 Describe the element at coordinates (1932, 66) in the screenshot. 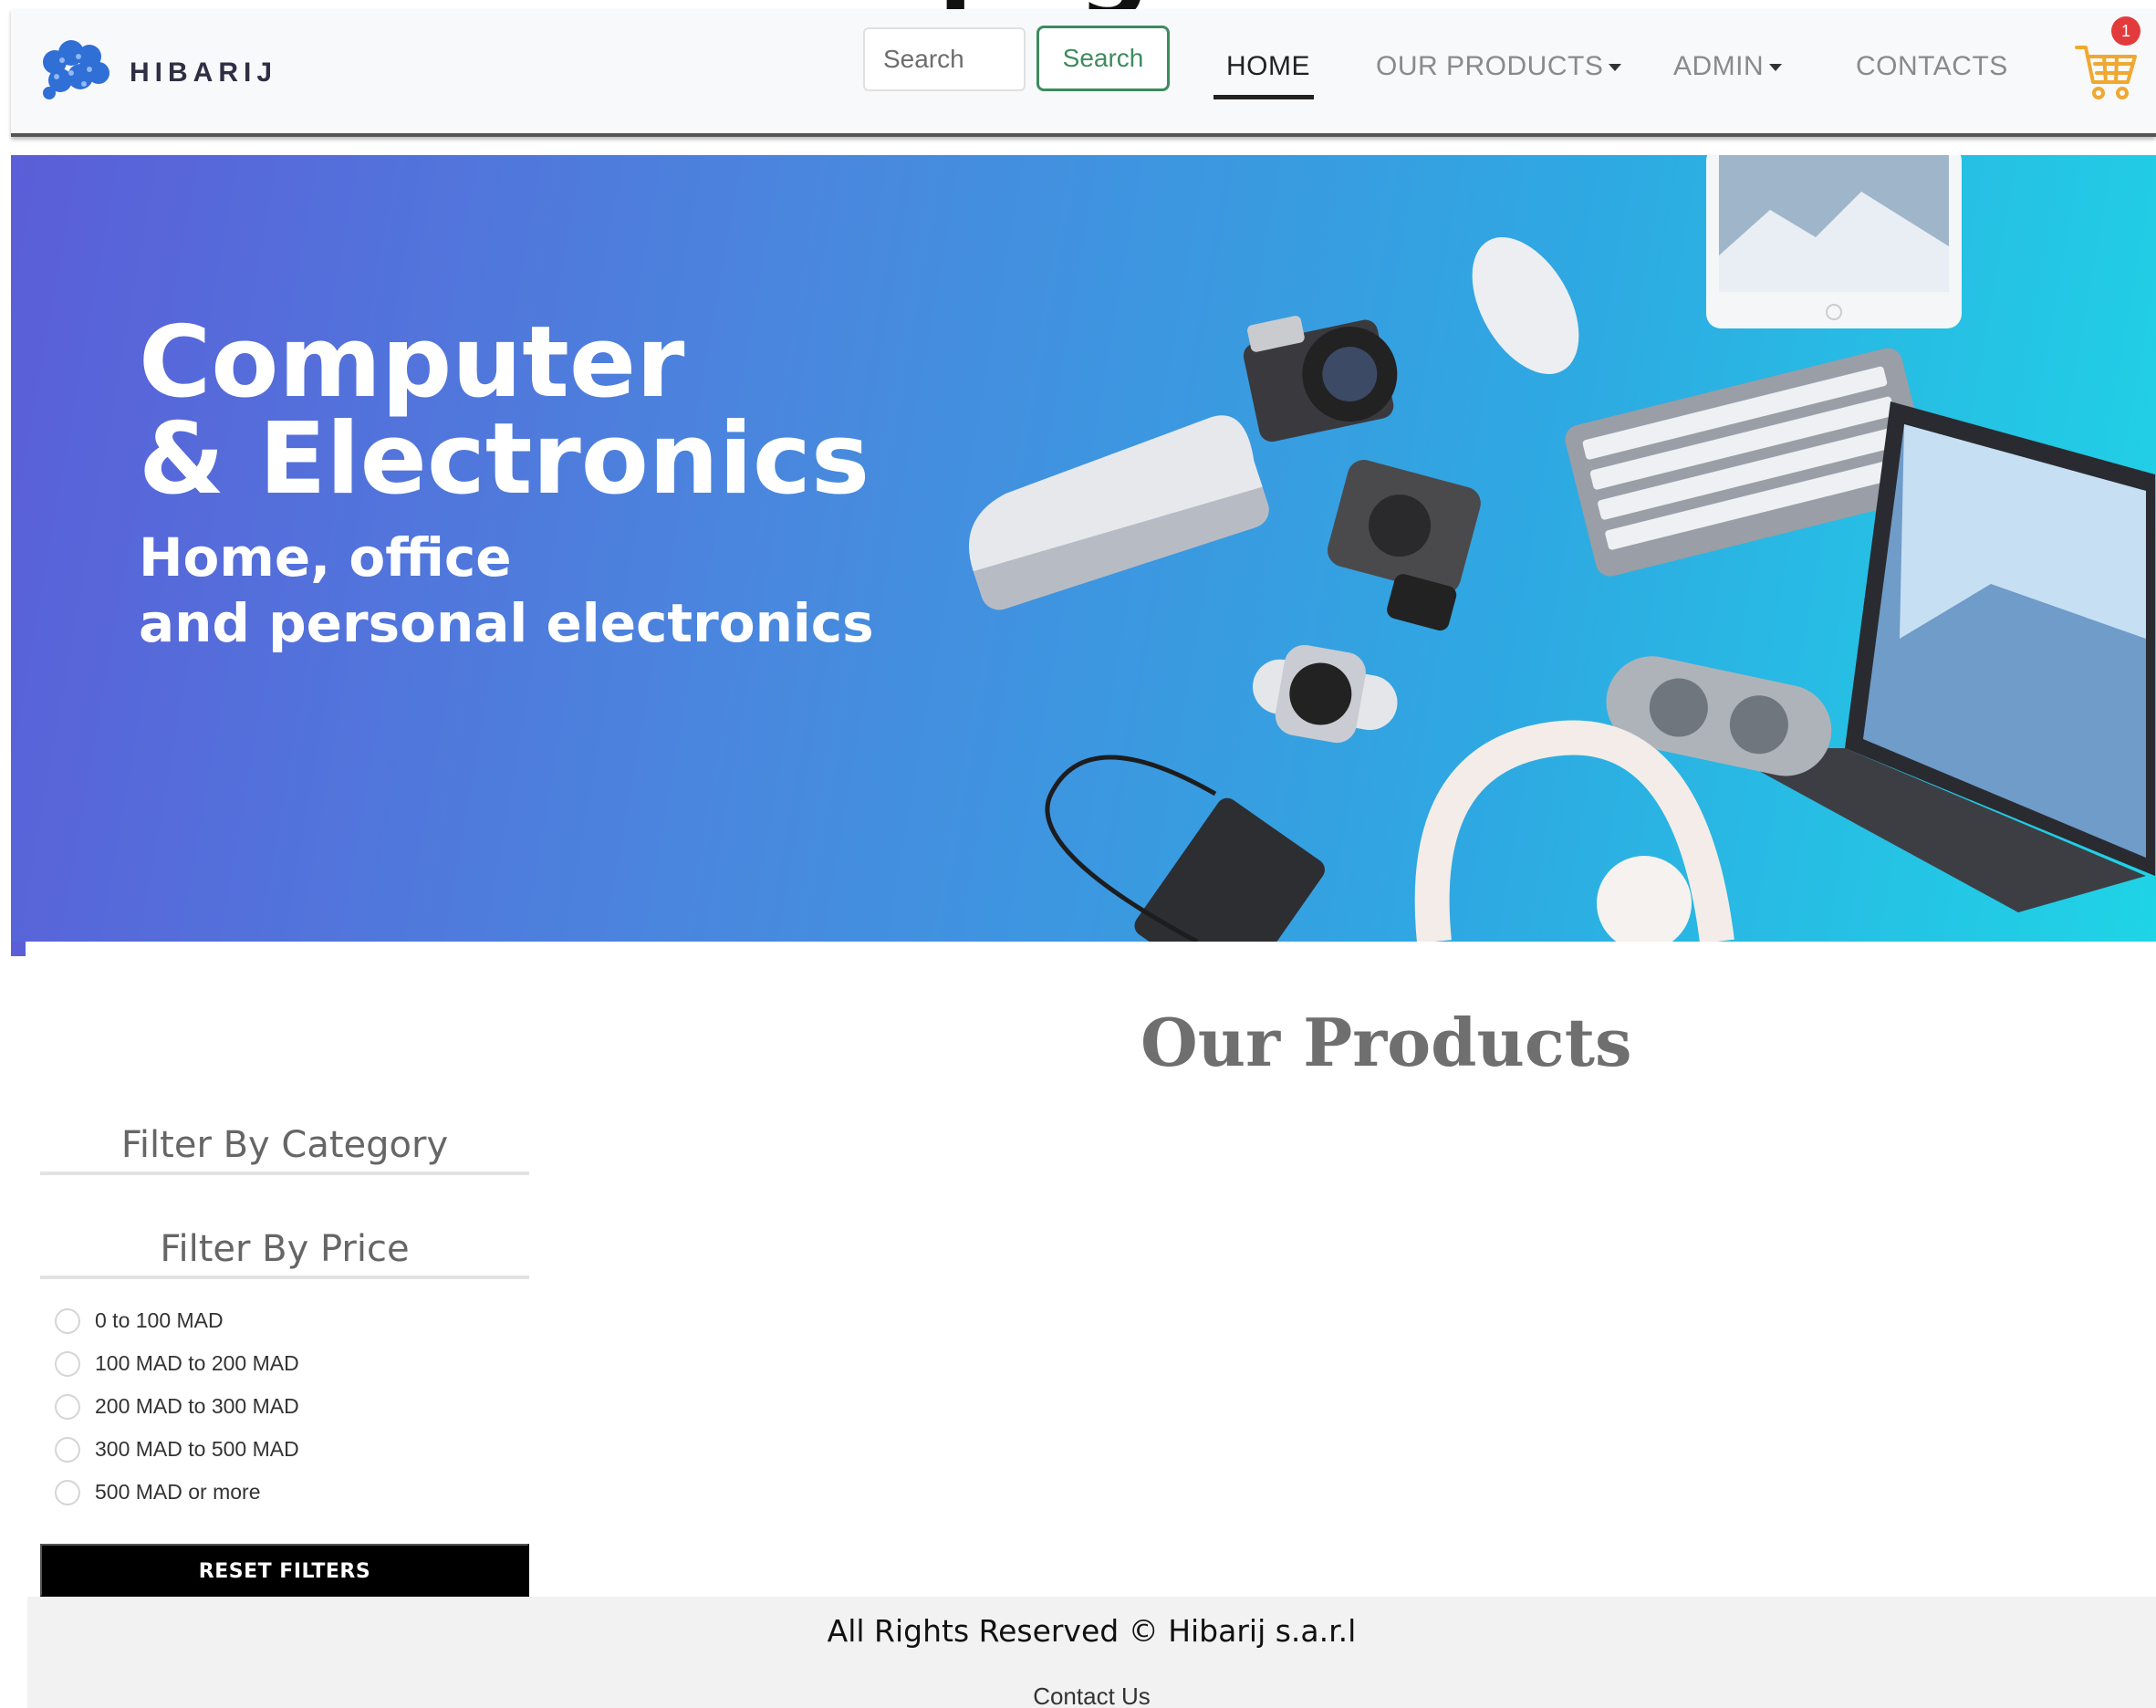

I see `nav-contacts: CONTACTS` at that location.